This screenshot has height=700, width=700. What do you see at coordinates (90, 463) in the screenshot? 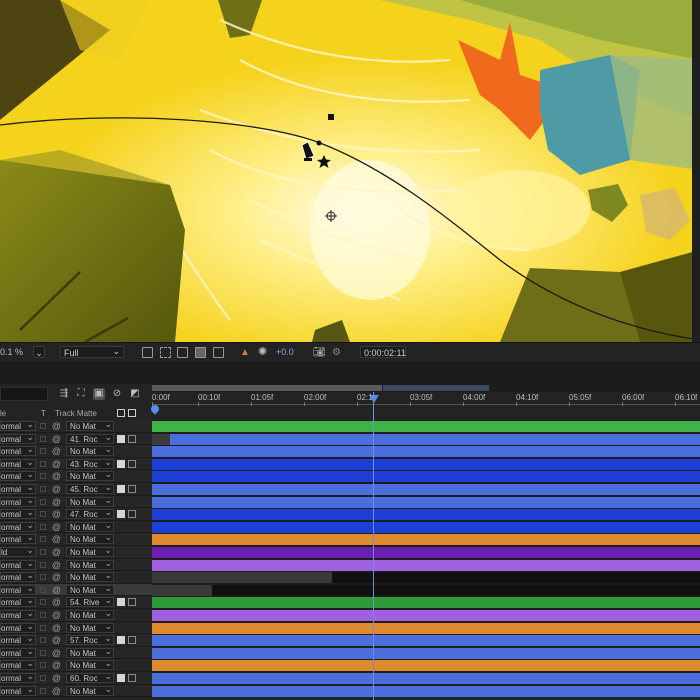
I see `track-matte-dropdown: 43. Roc` at bounding box center [90, 463].